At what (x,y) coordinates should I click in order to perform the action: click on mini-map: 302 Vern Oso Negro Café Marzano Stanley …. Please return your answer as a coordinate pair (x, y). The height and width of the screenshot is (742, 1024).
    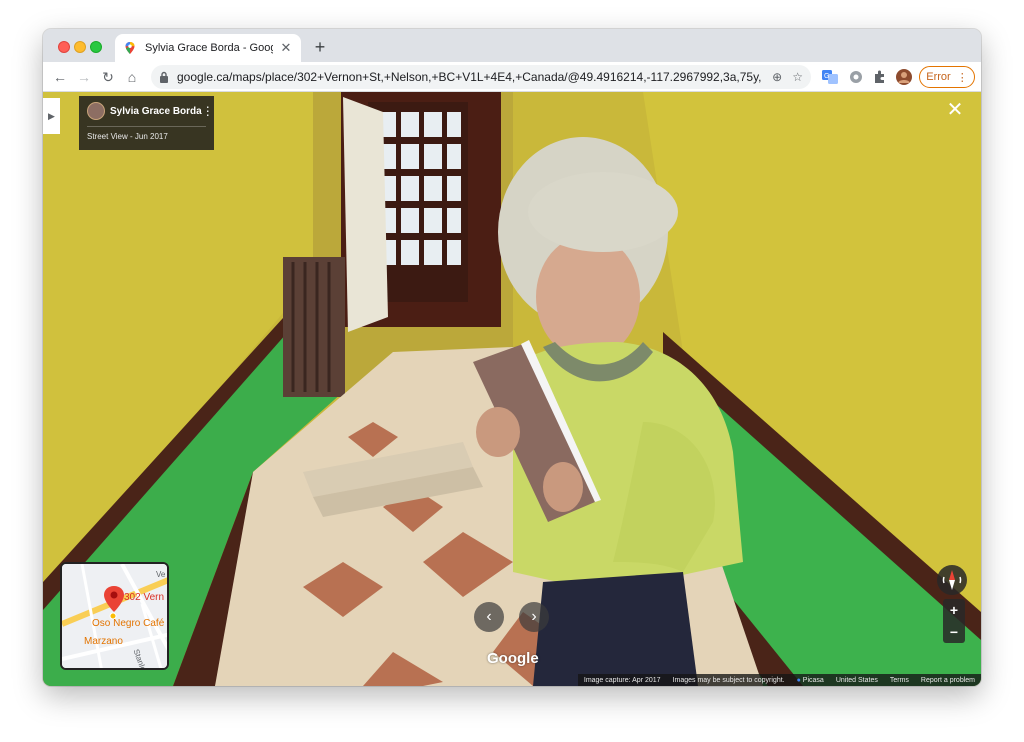
    Looking at the image, I should click on (114, 616).